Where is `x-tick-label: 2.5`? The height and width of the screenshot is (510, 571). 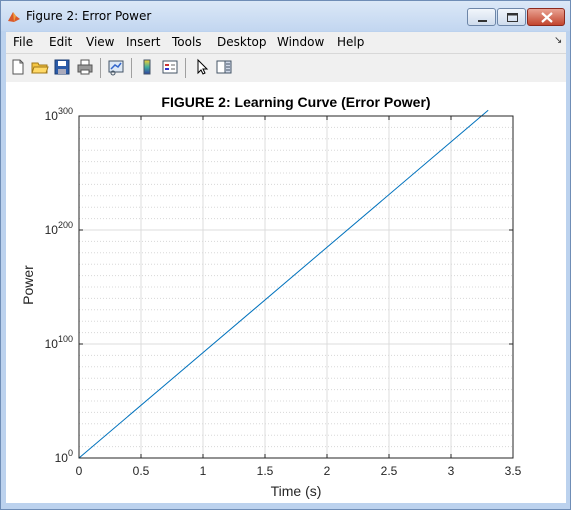
x-tick-label: 2.5 is located at coordinates (389, 471).